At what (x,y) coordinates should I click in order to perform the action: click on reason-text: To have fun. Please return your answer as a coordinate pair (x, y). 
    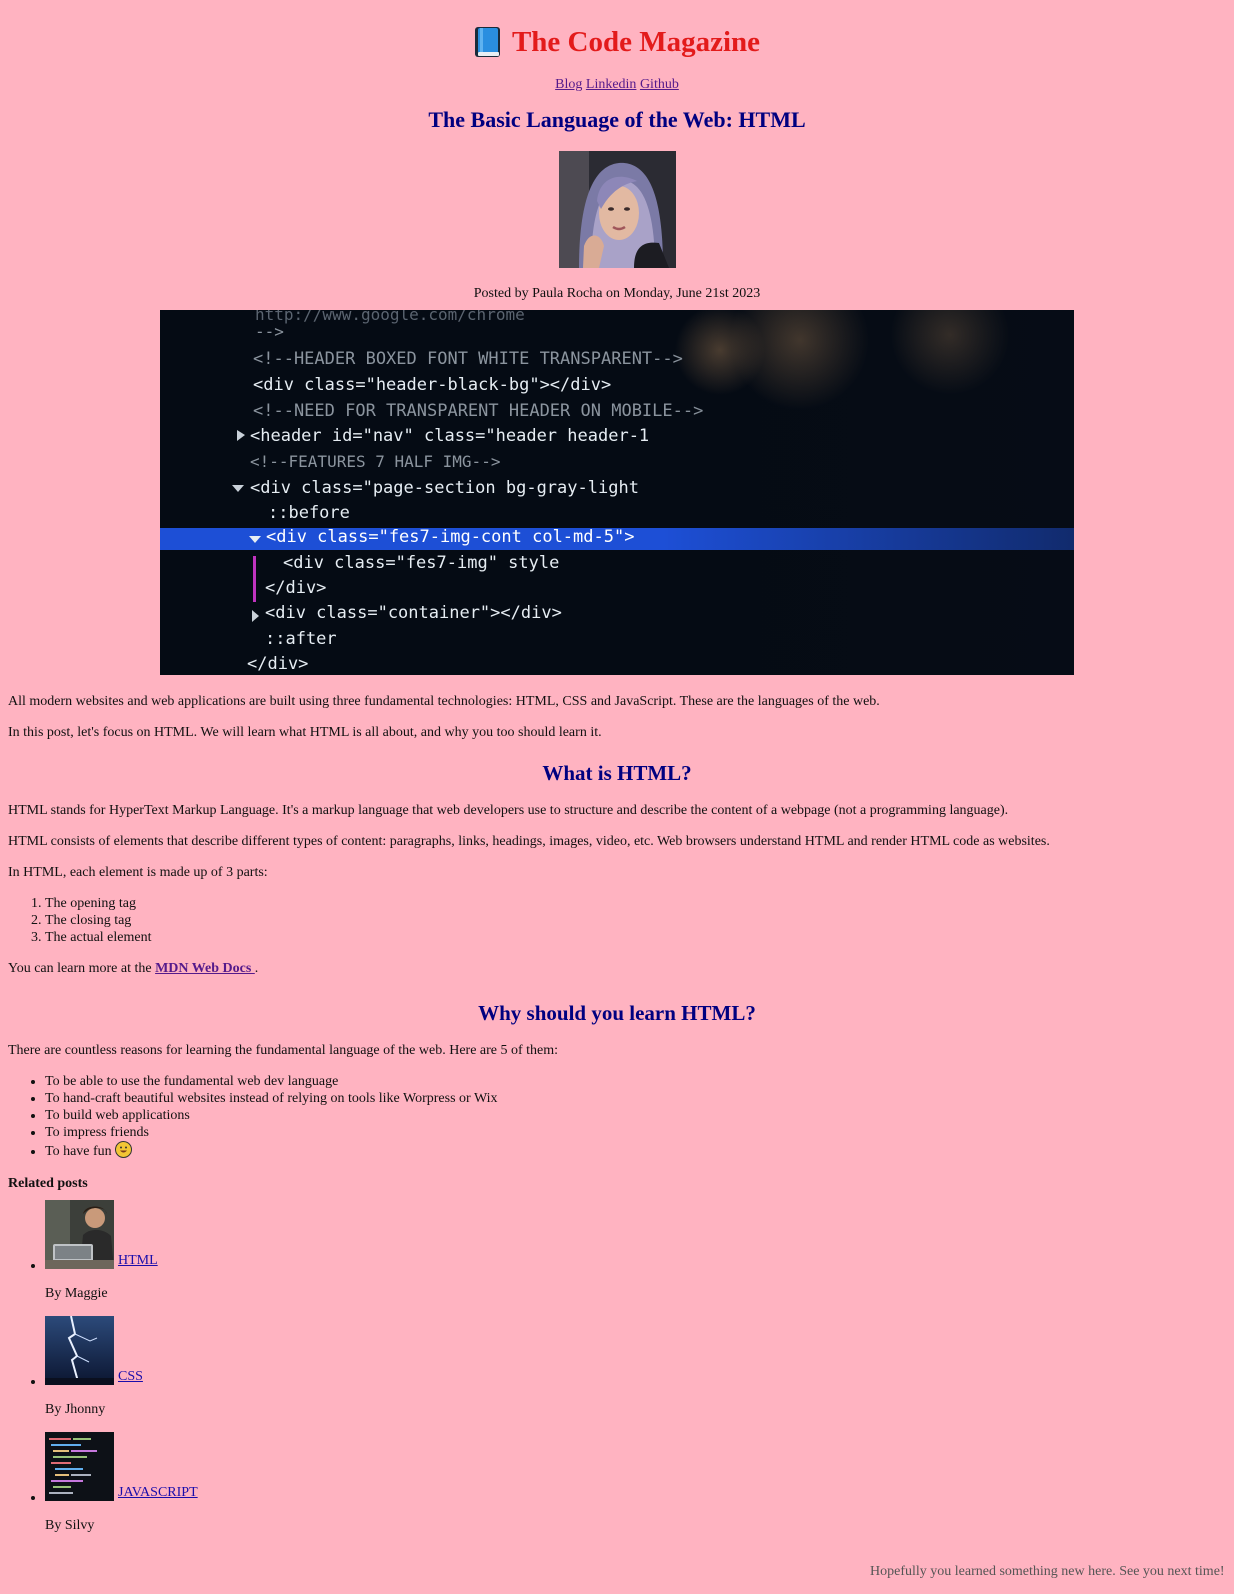
    Looking at the image, I should click on (78, 1151).